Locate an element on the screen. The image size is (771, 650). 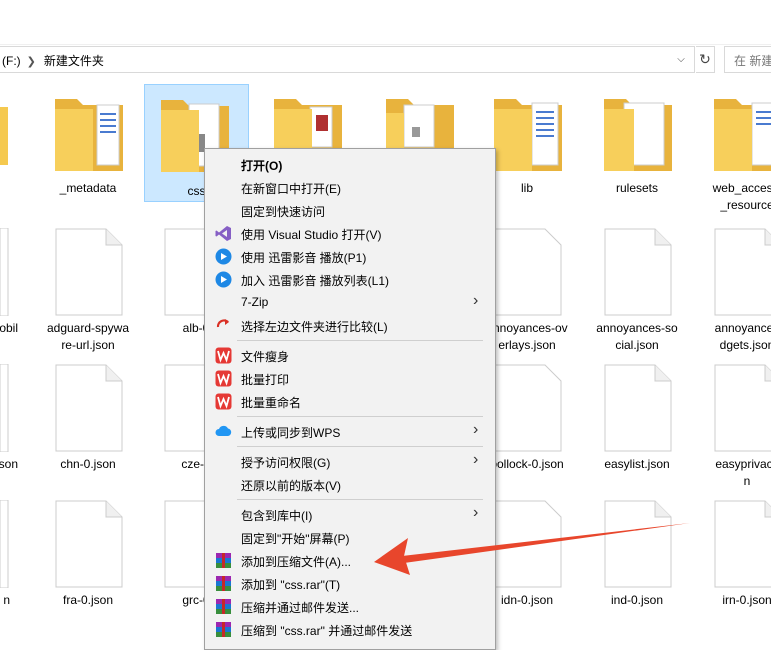
item-label: adguard-spywa is located at coordinates (88, 328).